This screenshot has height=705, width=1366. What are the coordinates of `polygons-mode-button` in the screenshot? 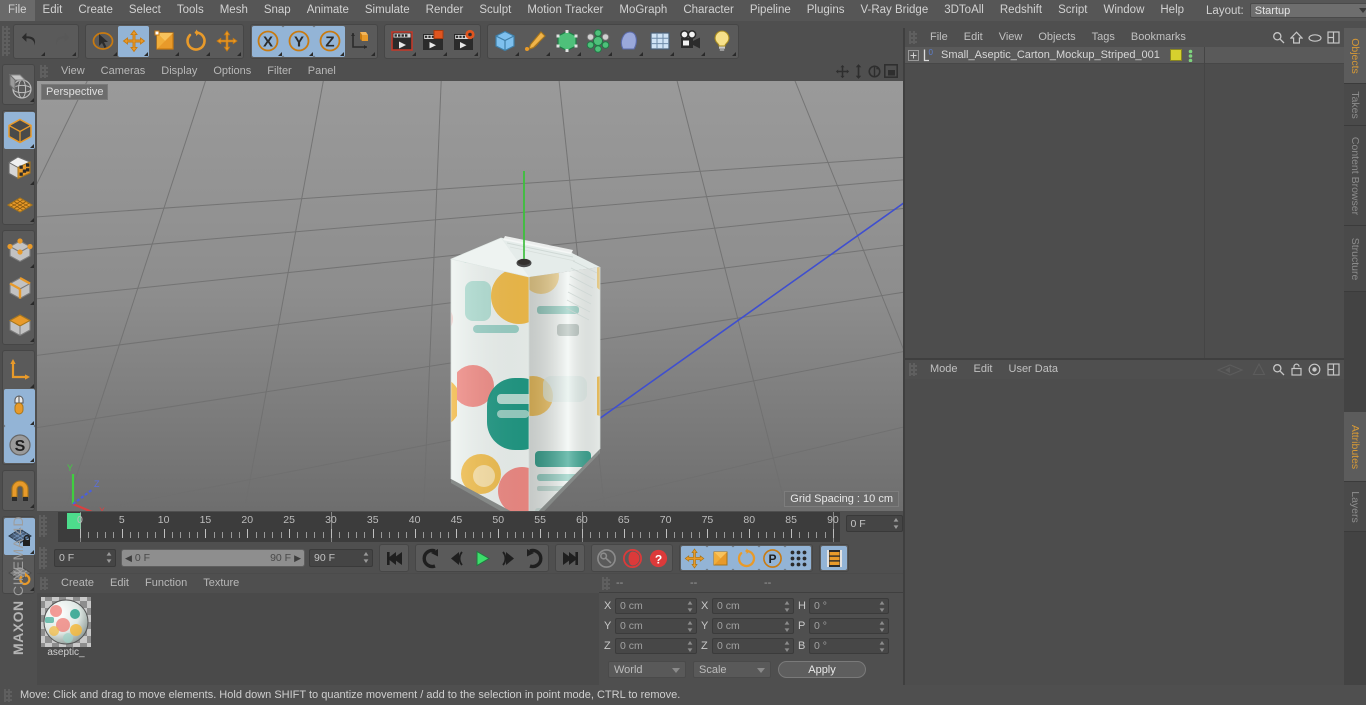 It's located at (19, 324).